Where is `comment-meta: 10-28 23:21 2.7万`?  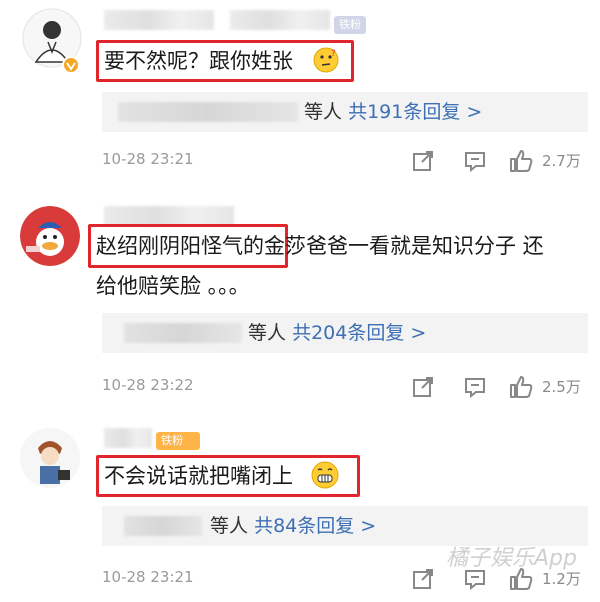
comment-meta: 10-28 23:21 2.7万 is located at coordinates (345, 161).